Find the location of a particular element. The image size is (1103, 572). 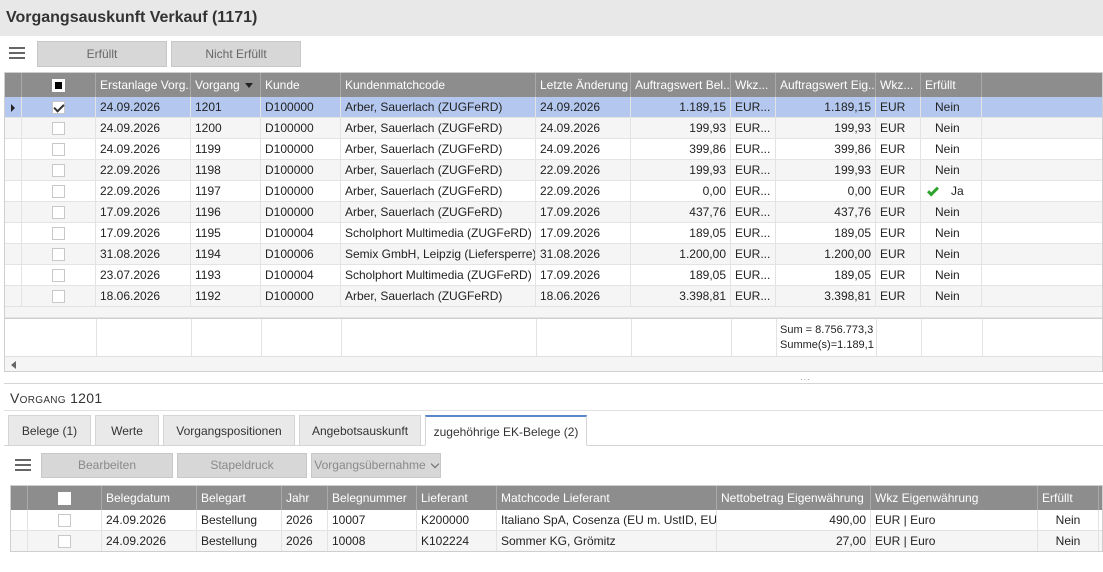

col-header-nettobetrag: Nettobetrag Eigenwährung is located at coordinates (794, 498).